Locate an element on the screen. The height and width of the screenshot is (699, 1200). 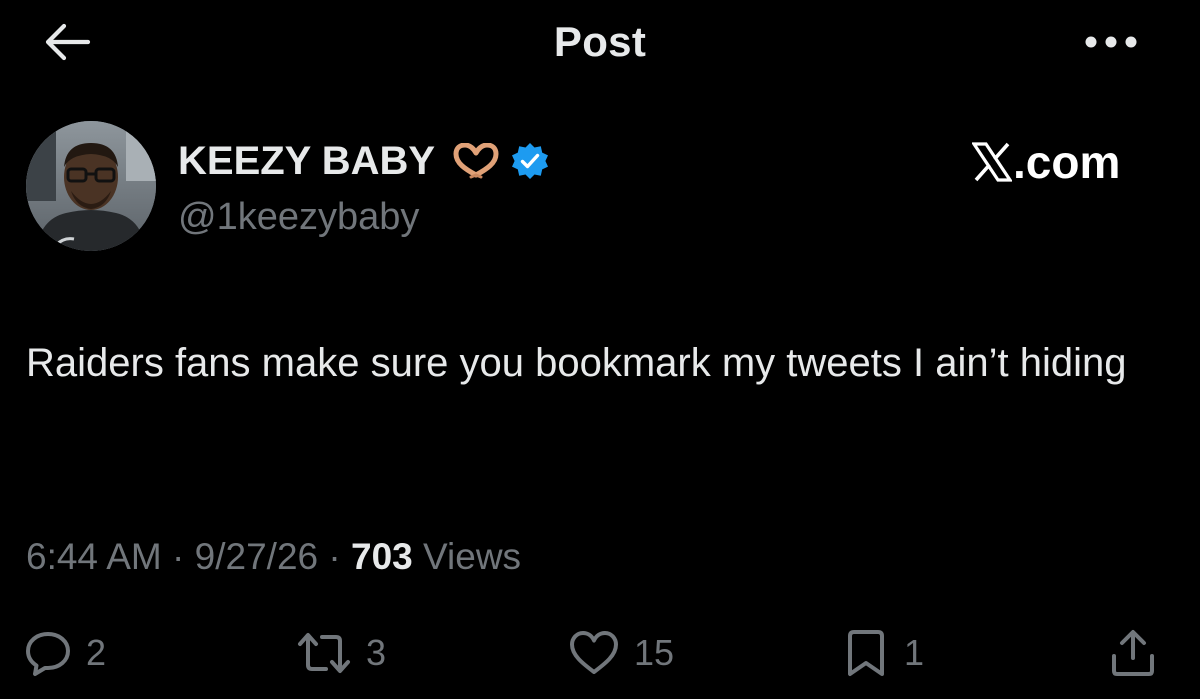
post-date: 9/27/26 is located at coordinates (256, 556).